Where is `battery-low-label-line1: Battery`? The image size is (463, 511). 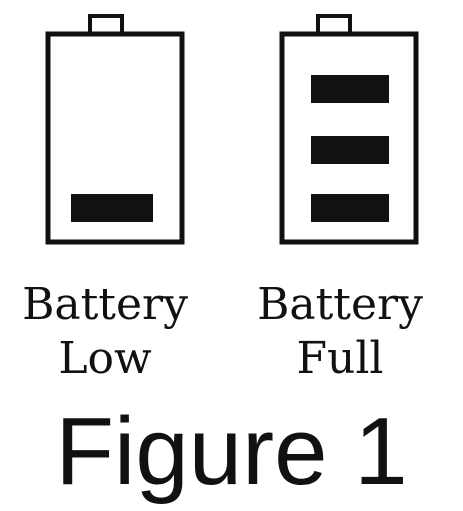
battery-low-label-line1: Battery is located at coordinates (105, 304).